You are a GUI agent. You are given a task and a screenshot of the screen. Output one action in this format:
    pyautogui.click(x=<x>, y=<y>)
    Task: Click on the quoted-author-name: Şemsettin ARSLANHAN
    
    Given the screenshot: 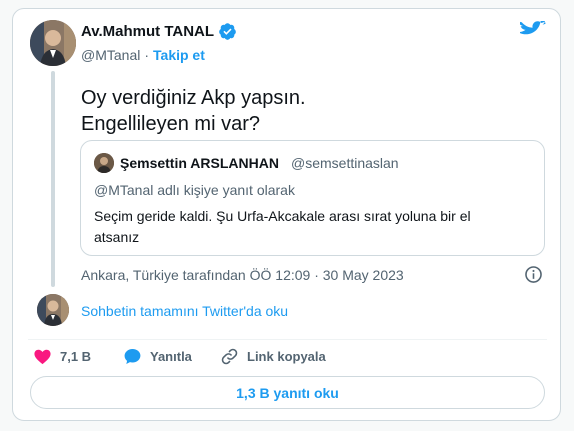 What is the action you would take?
    pyautogui.click(x=199, y=163)
    